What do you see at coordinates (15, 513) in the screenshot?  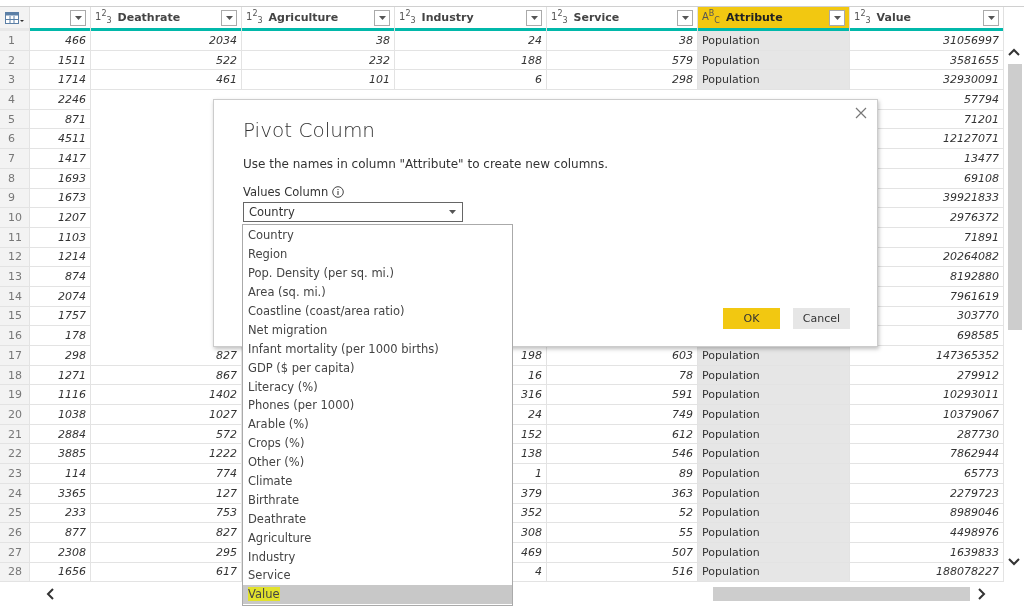 I see `row-number: 25` at bounding box center [15, 513].